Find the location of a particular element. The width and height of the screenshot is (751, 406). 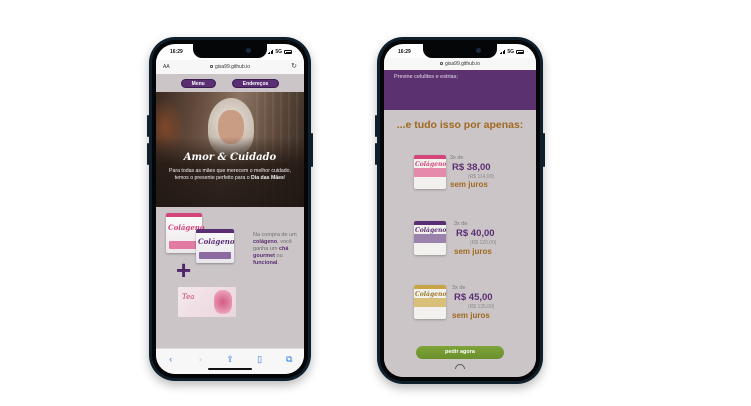

menu-button: Menu is located at coordinates (198, 83).